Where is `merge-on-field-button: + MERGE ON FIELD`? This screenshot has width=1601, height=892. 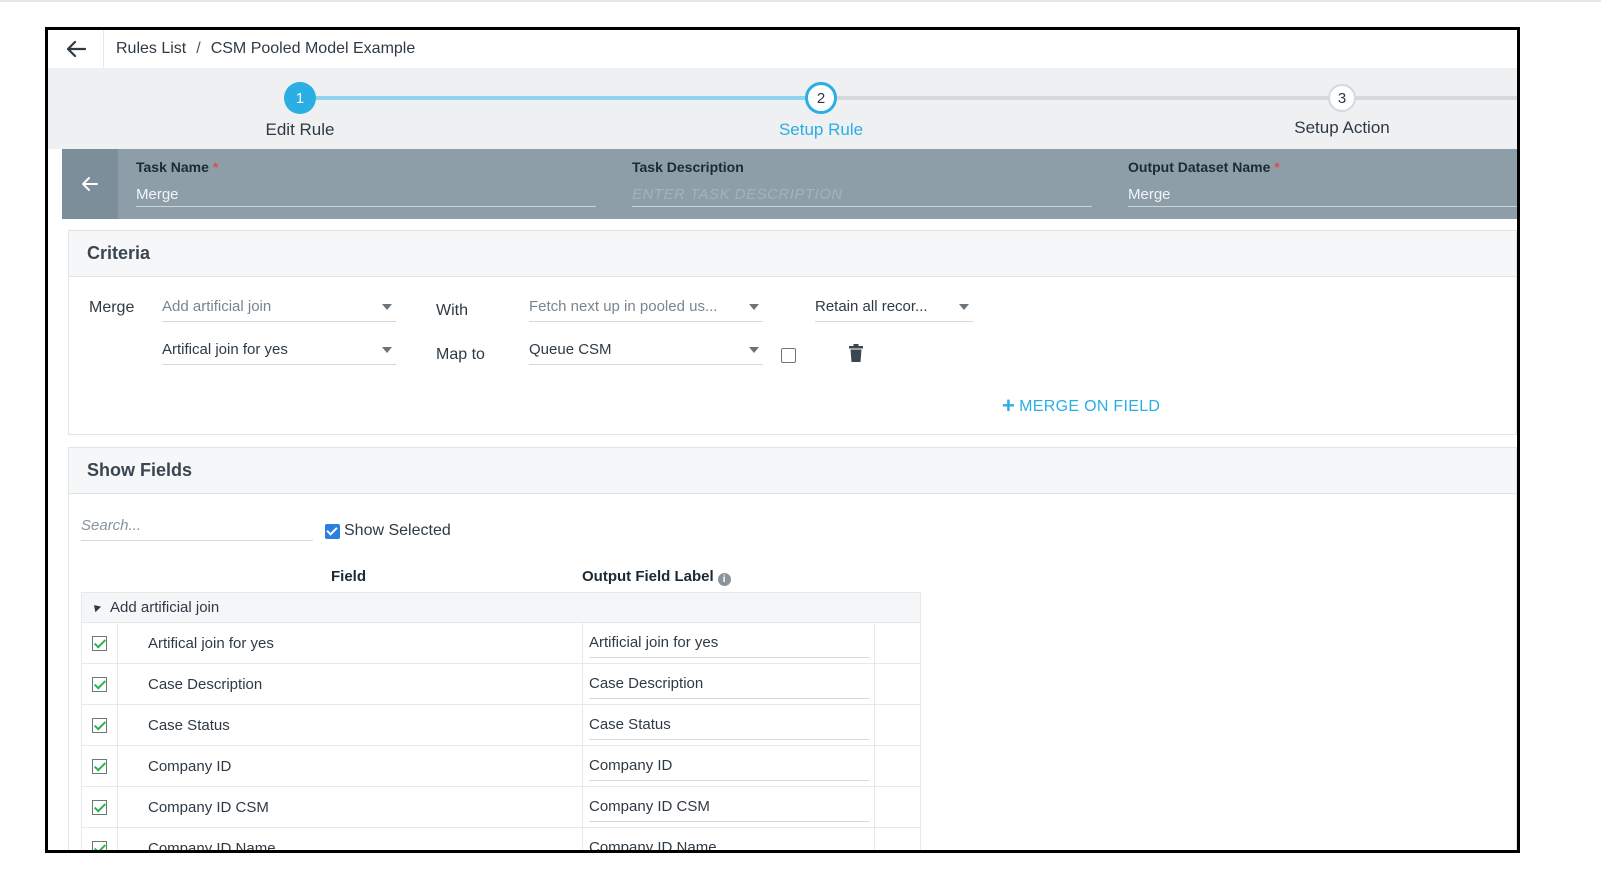 merge-on-field-button: + MERGE ON FIELD is located at coordinates (1081, 406).